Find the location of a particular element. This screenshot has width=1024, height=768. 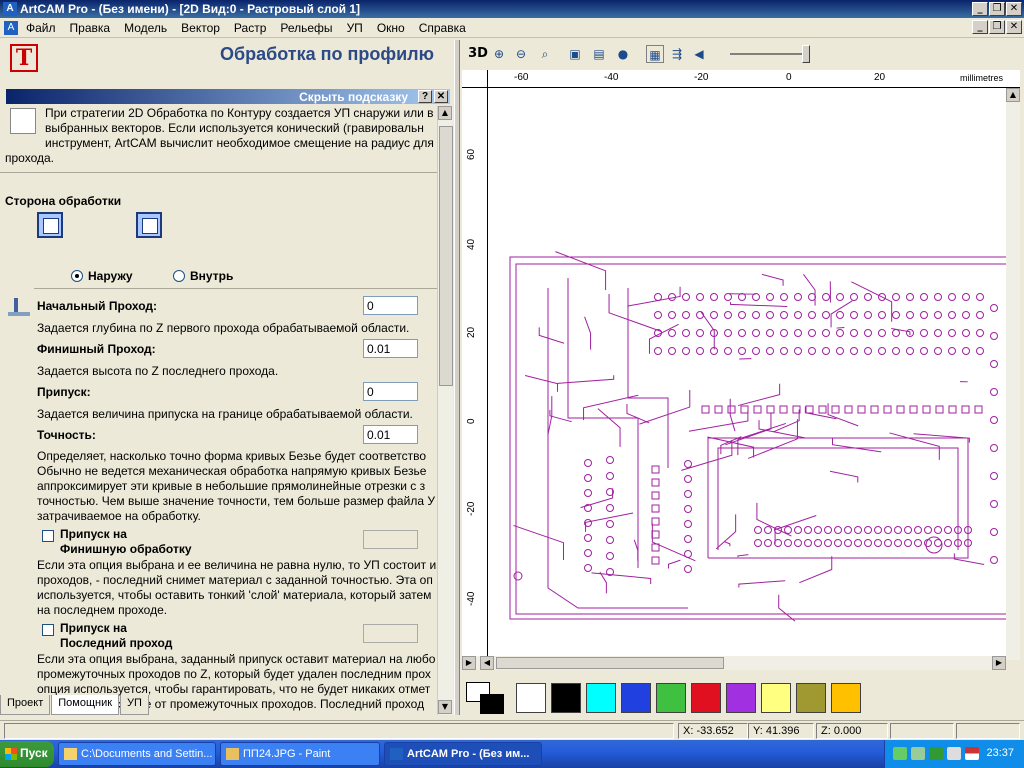

tab-project: Проект is located at coordinates (25, 705).